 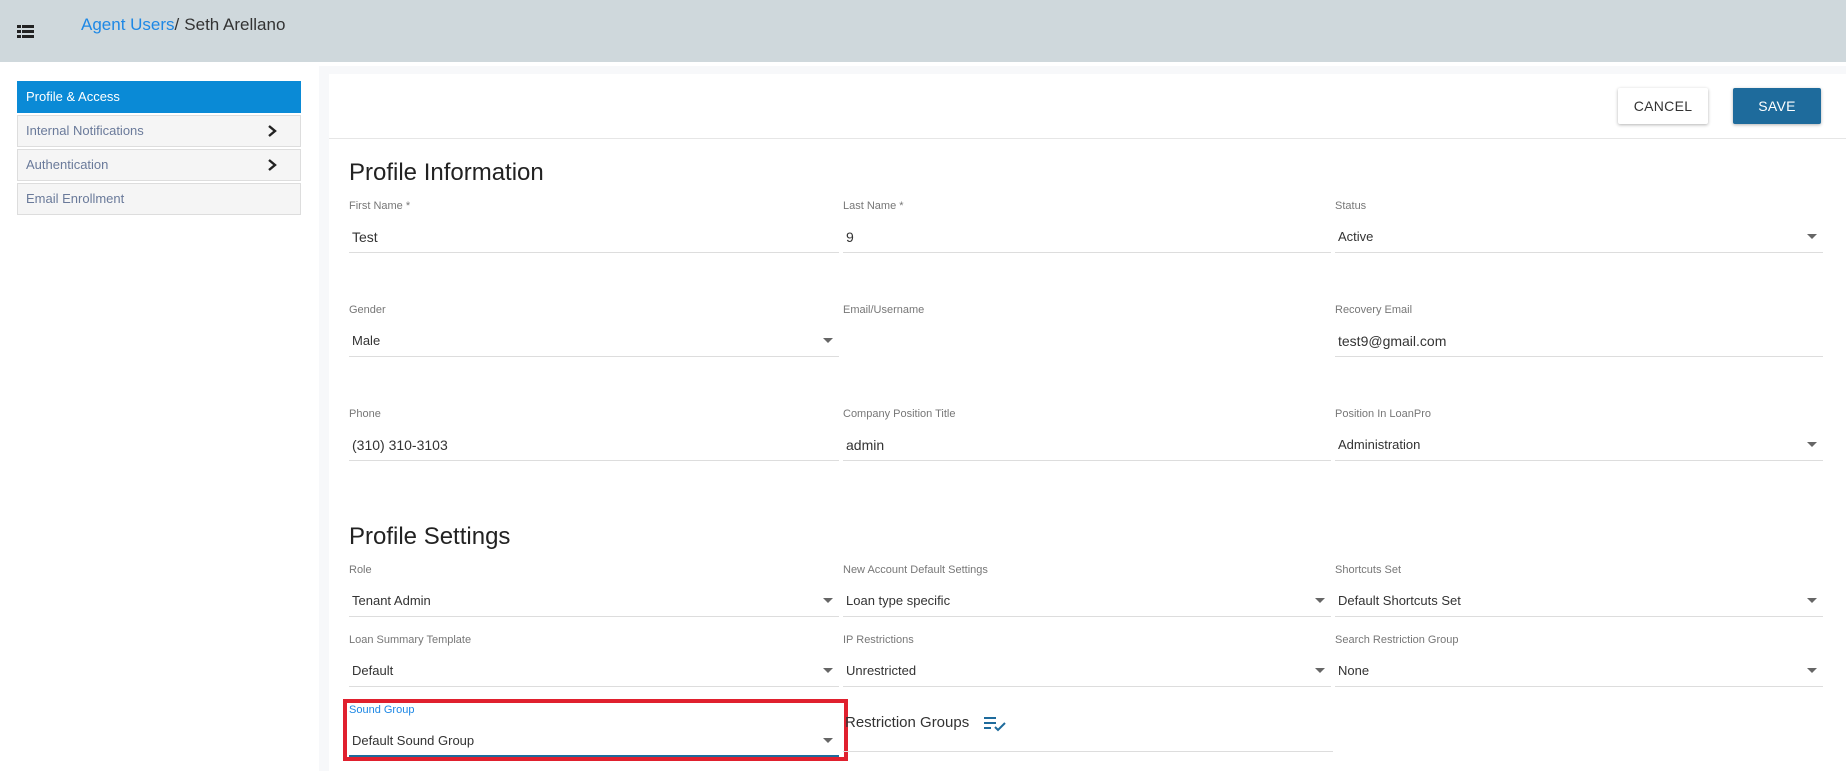 I want to click on new-account-defaults-select: Loan type specific, so click(x=1087, y=604).